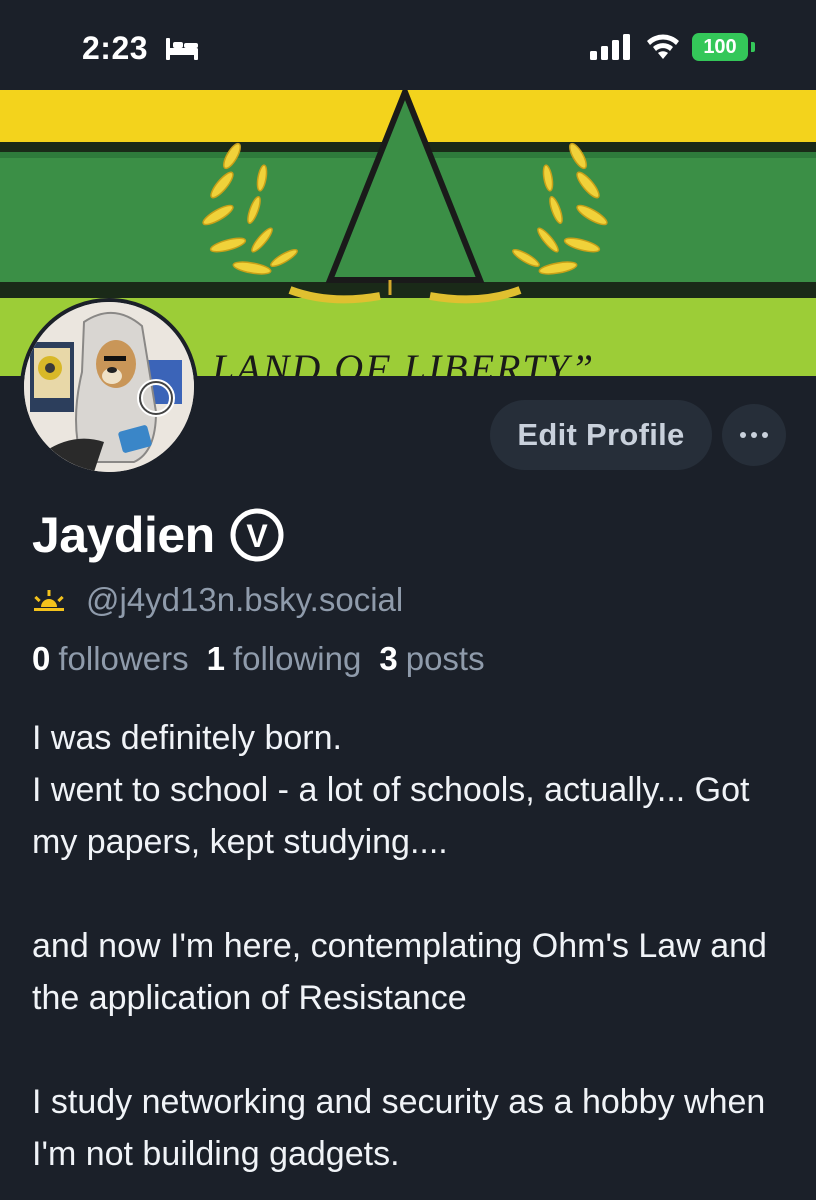 The image size is (816, 1200). What do you see at coordinates (123, 535) in the screenshot?
I see `display-name: Jaydien` at bounding box center [123, 535].